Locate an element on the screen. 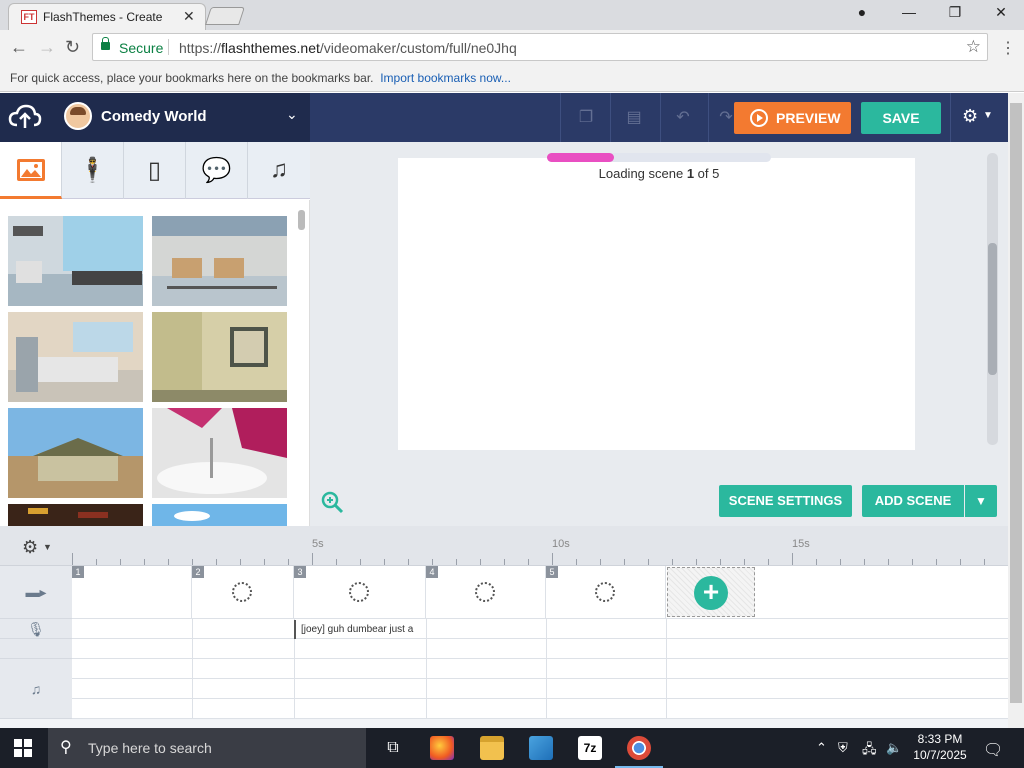 The image size is (1024, 768). tab-title: FlashThemes - Create is located at coordinates (103, 17).